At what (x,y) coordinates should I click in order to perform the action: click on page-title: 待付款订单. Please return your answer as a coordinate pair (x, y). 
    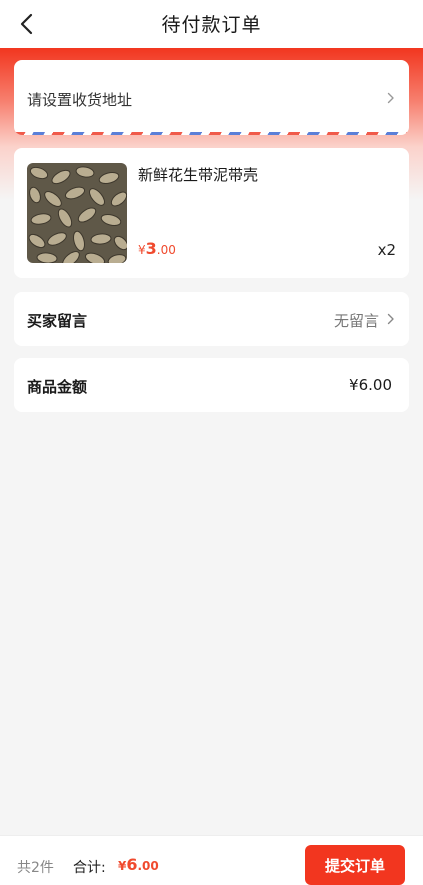
    Looking at the image, I should click on (211, 25).